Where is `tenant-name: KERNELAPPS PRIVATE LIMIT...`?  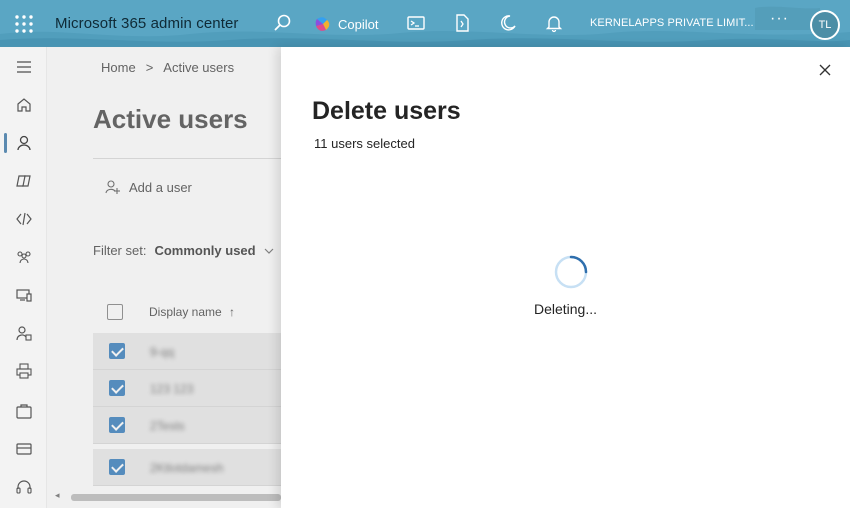
tenant-name: KERNELAPPS PRIVATE LIMIT... is located at coordinates (672, 23).